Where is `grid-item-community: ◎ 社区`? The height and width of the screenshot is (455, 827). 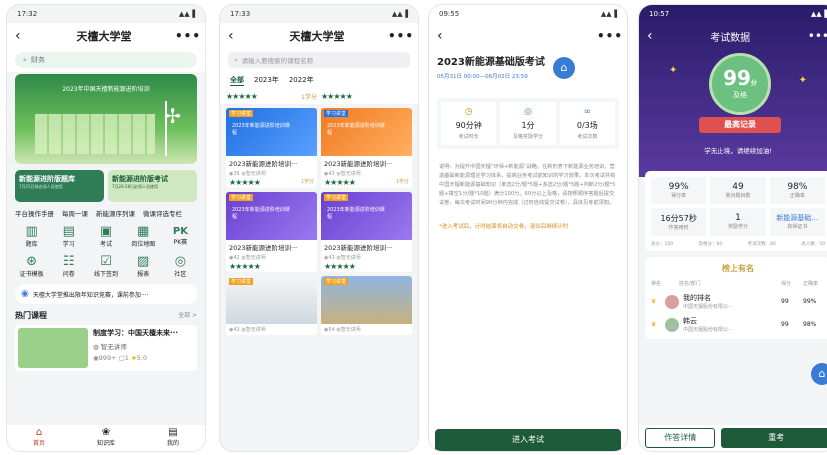 grid-item-community: ◎ 社区 is located at coordinates (180, 266).